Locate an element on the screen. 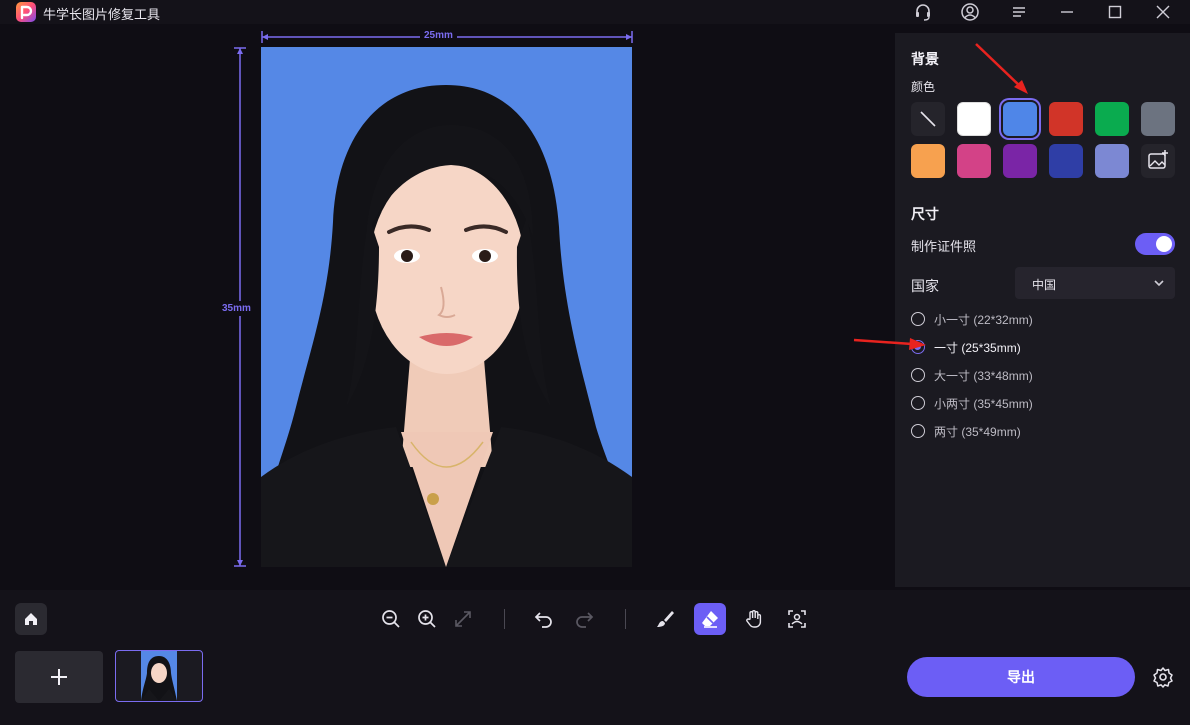  undo-icon is located at coordinates (543, 620).